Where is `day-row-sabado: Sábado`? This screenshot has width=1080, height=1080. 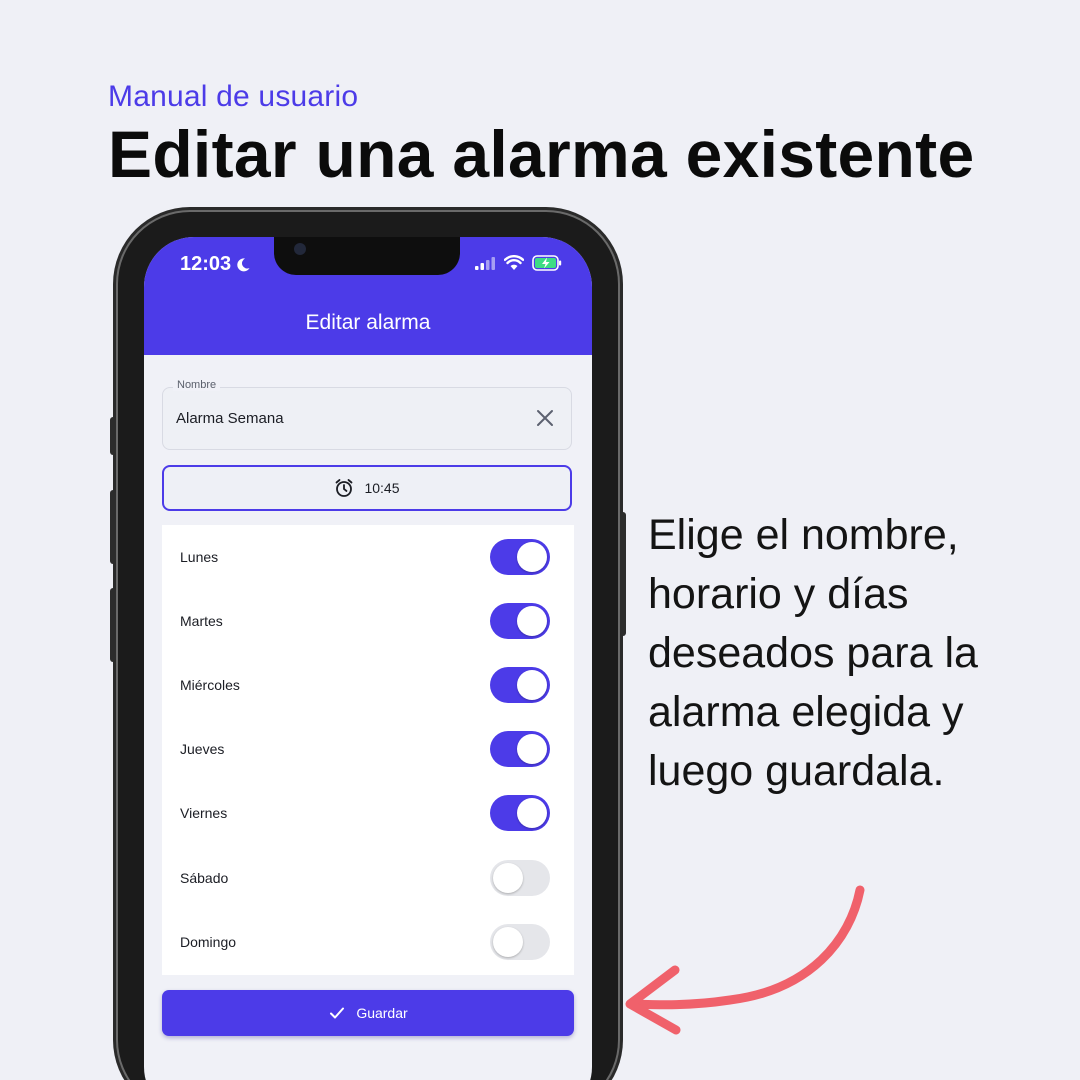
day-row-sabado: Sábado is located at coordinates (368, 878).